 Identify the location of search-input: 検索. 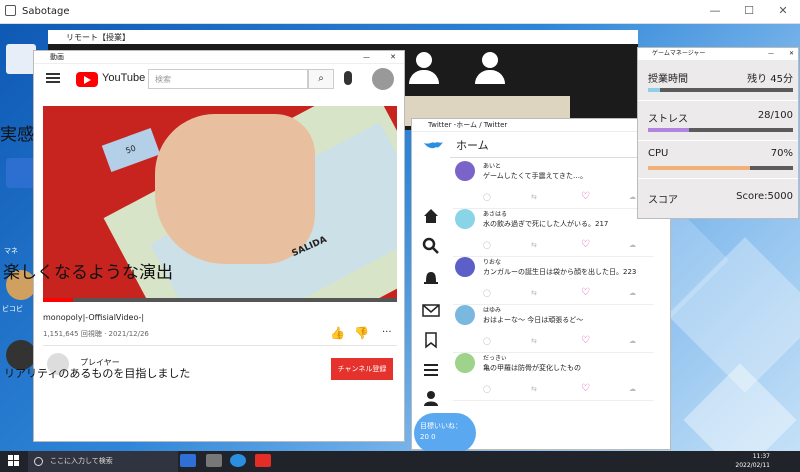
(228, 79).